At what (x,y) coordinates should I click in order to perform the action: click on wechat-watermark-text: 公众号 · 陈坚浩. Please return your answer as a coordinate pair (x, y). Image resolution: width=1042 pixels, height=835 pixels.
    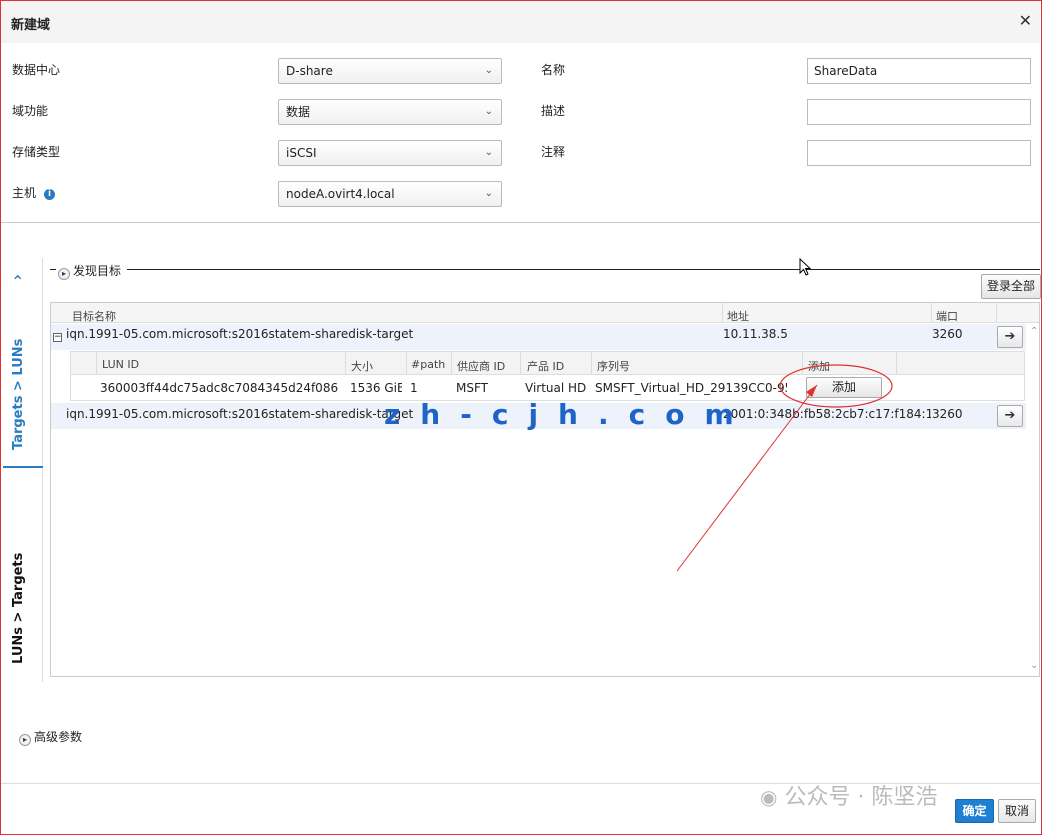
    Looking at the image, I should click on (861, 797).